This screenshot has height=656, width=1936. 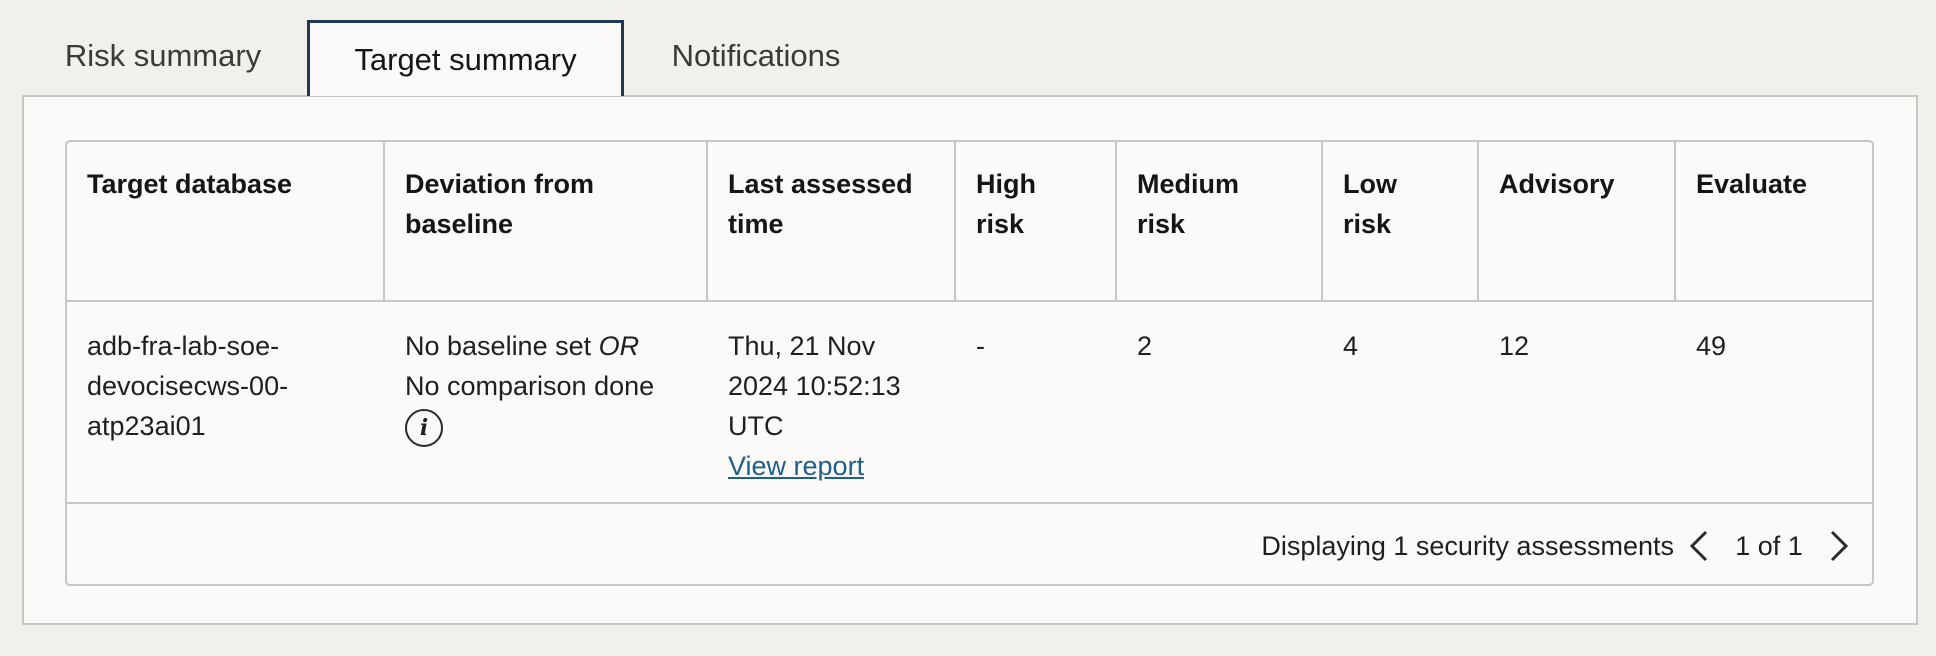 What do you see at coordinates (1711, 346) in the screenshot?
I see `cell-evaluate: 49` at bounding box center [1711, 346].